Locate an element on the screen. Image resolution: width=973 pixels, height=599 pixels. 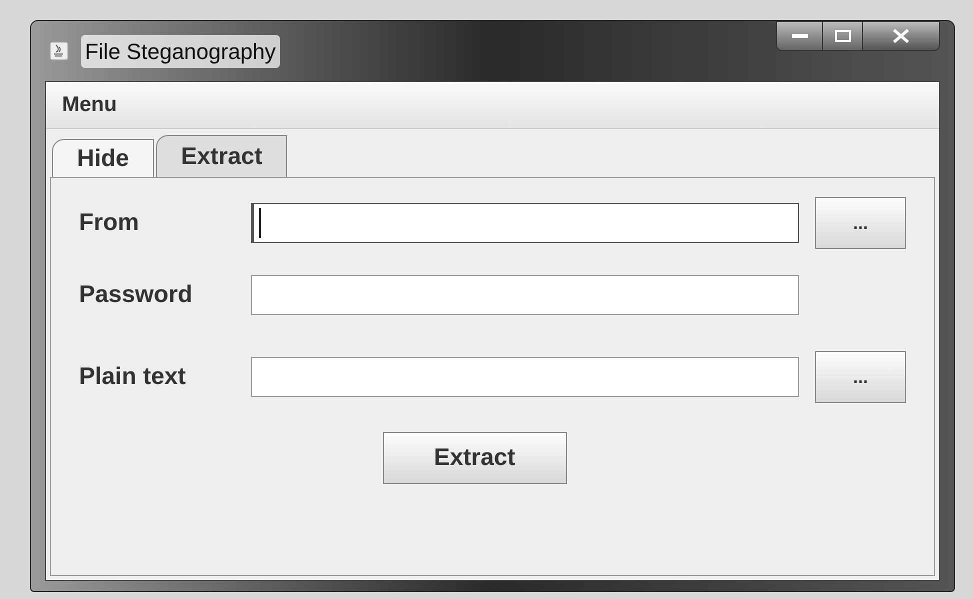
maximize-icon is located at coordinates (842, 36).